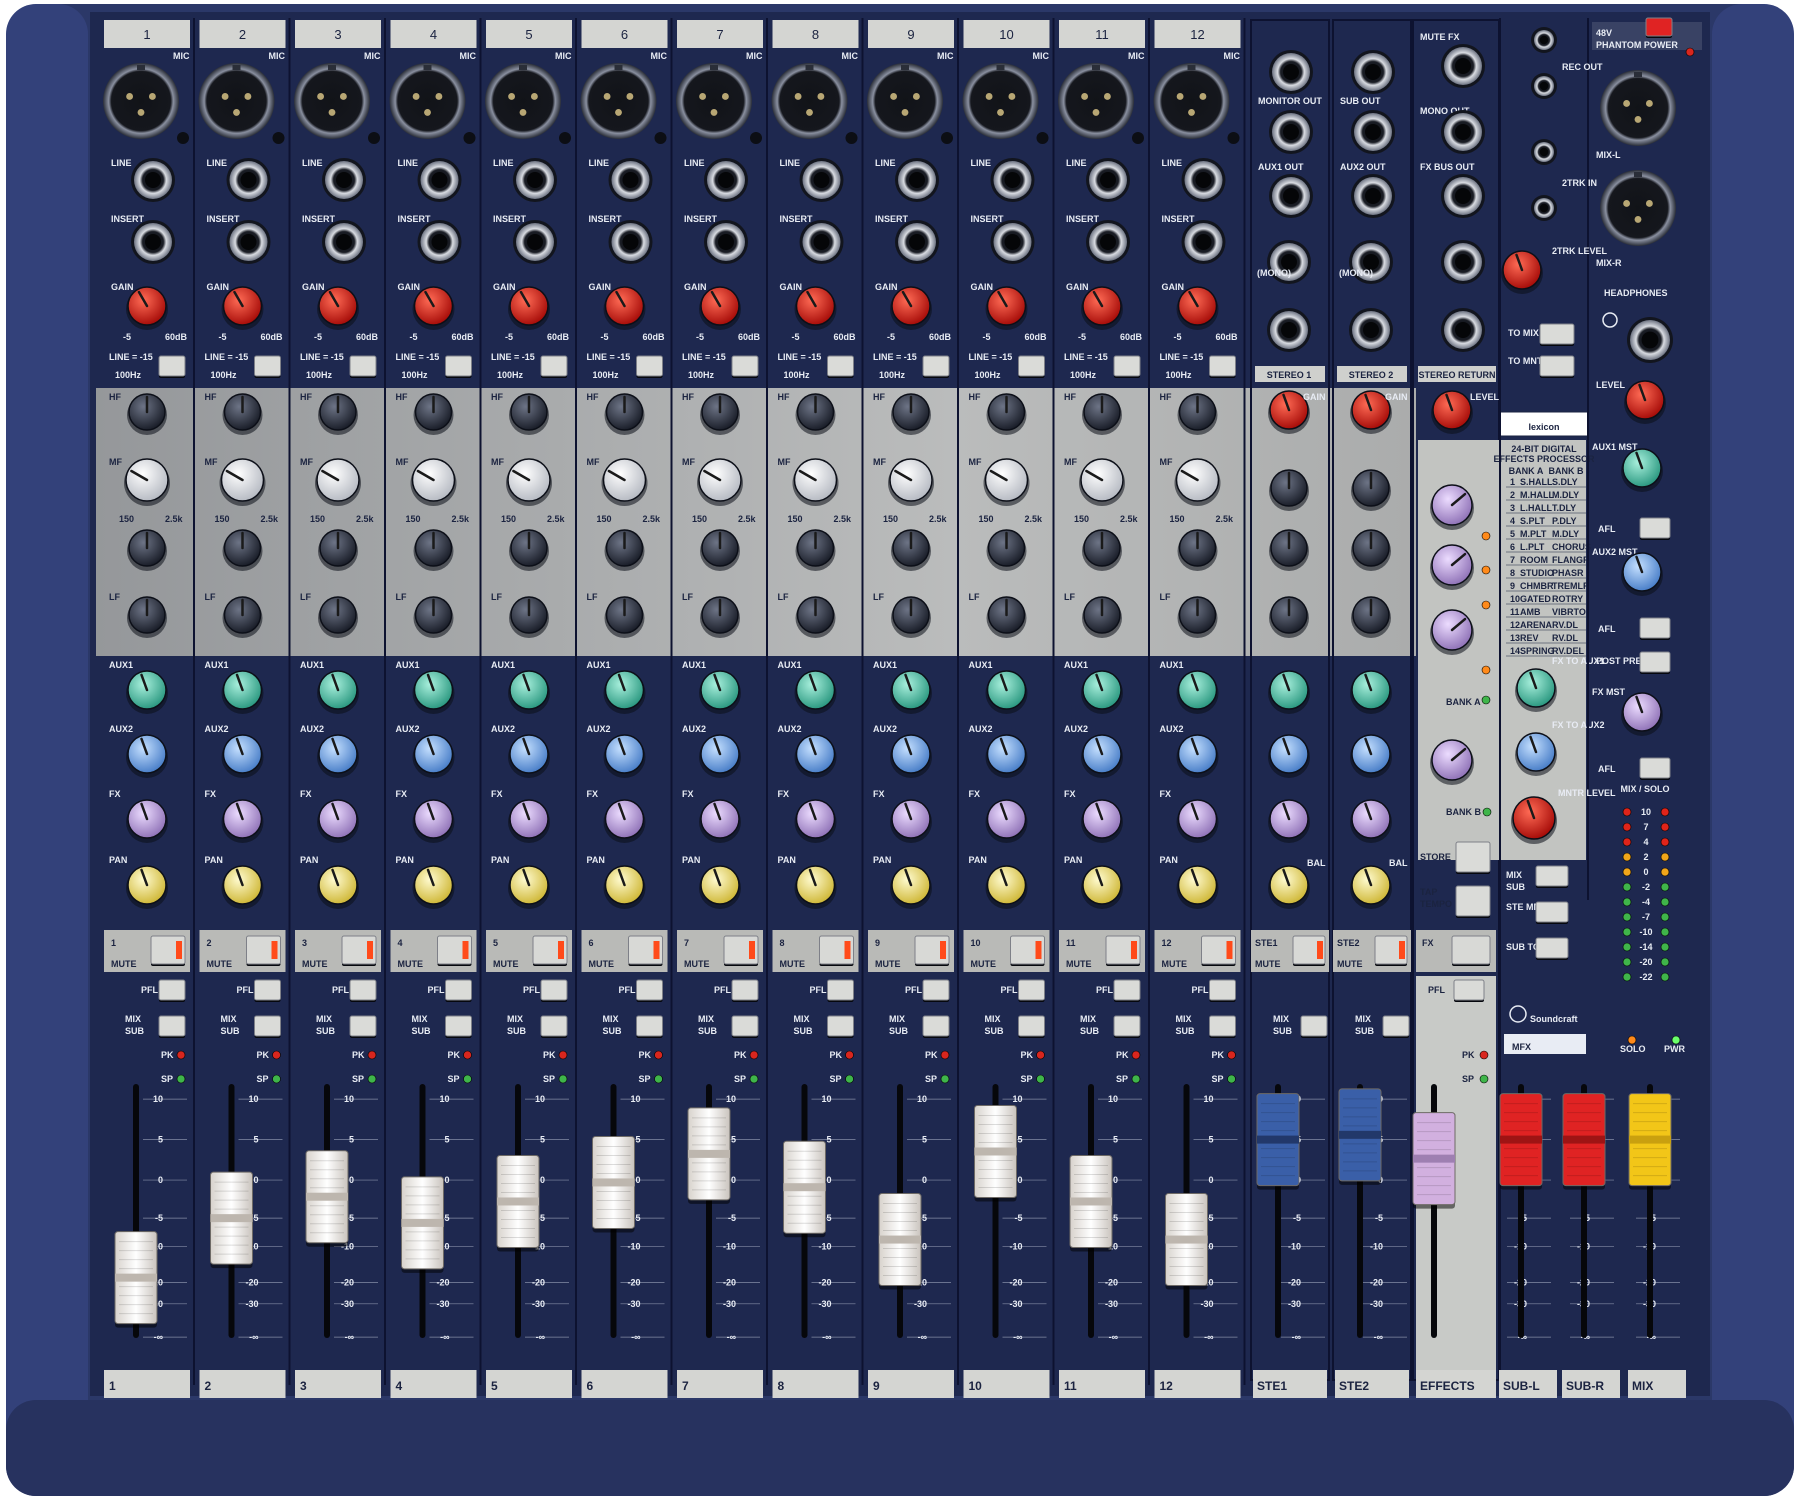 The width and height of the screenshot is (1800, 1501). I want to click on phantom-power-switch, so click(1659, 27).